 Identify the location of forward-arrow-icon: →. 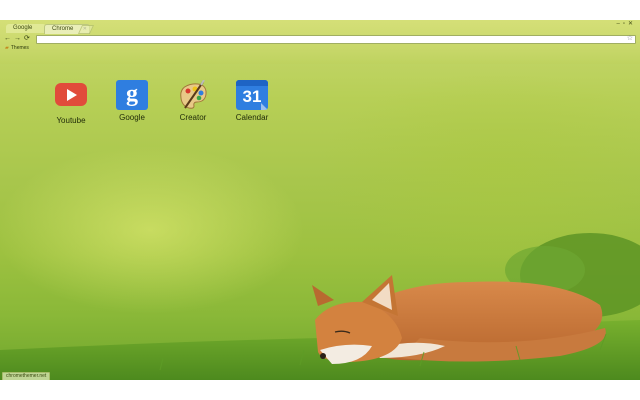
(17, 39).